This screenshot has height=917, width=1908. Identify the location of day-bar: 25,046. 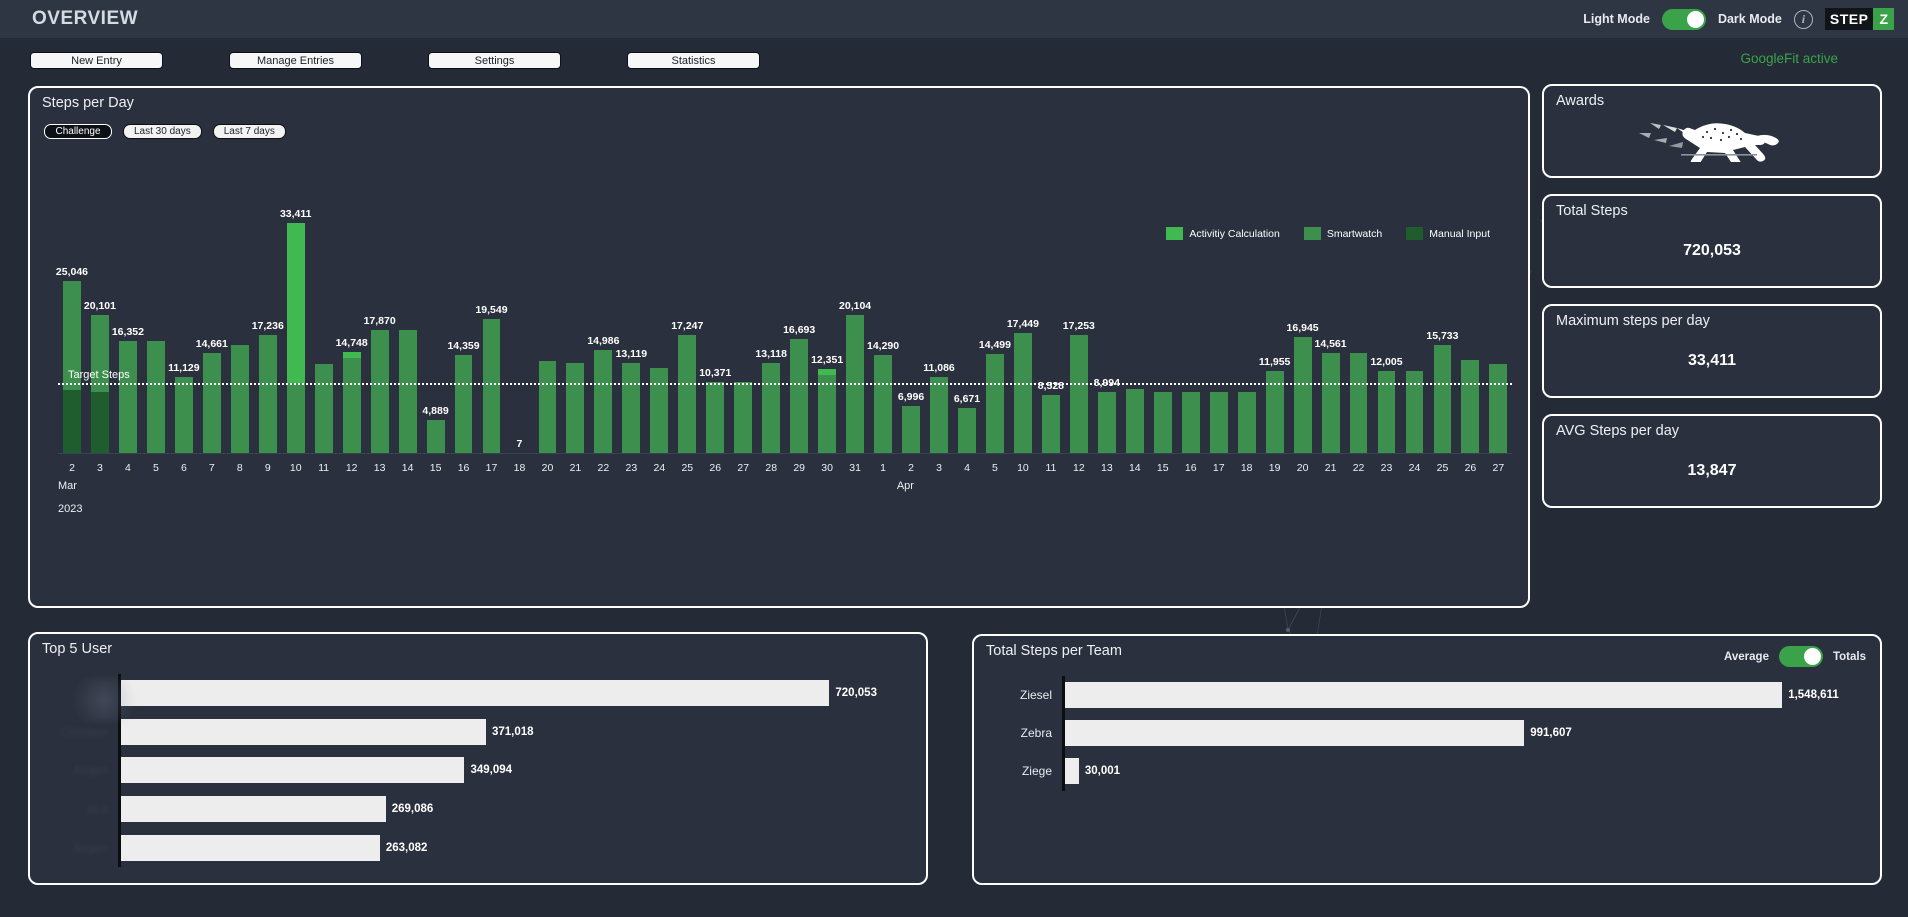
(72, 360).